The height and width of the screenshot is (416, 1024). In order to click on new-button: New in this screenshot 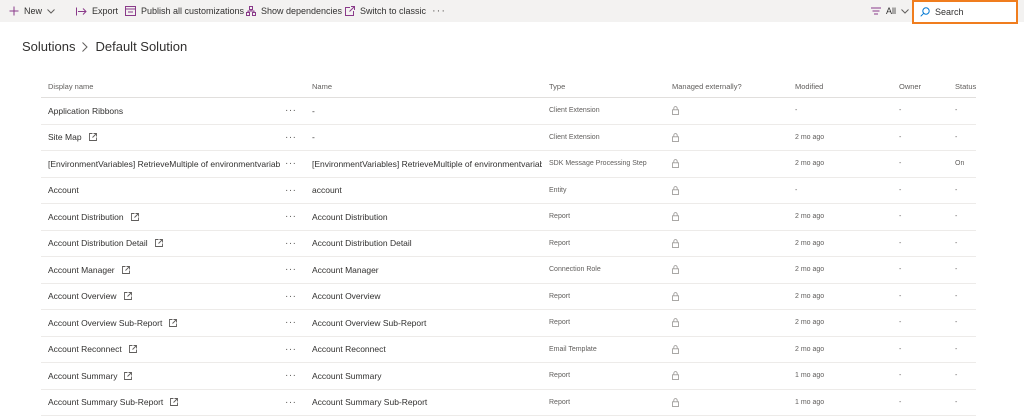, I will do `click(32, 11)`.